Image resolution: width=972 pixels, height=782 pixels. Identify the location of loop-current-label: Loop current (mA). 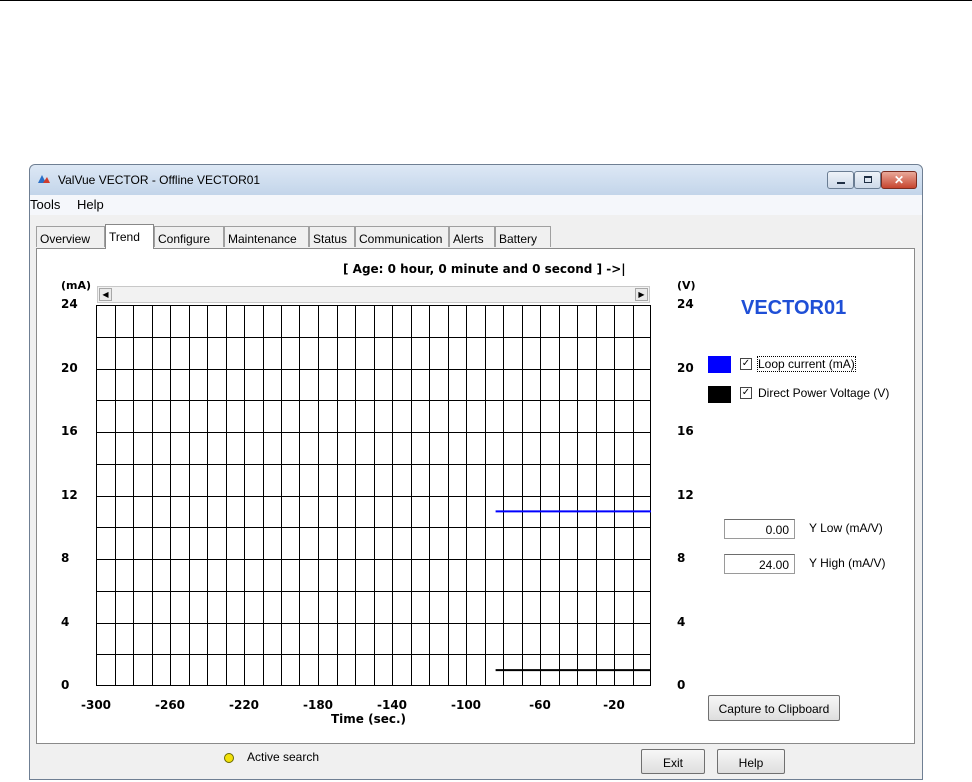
(806, 364).